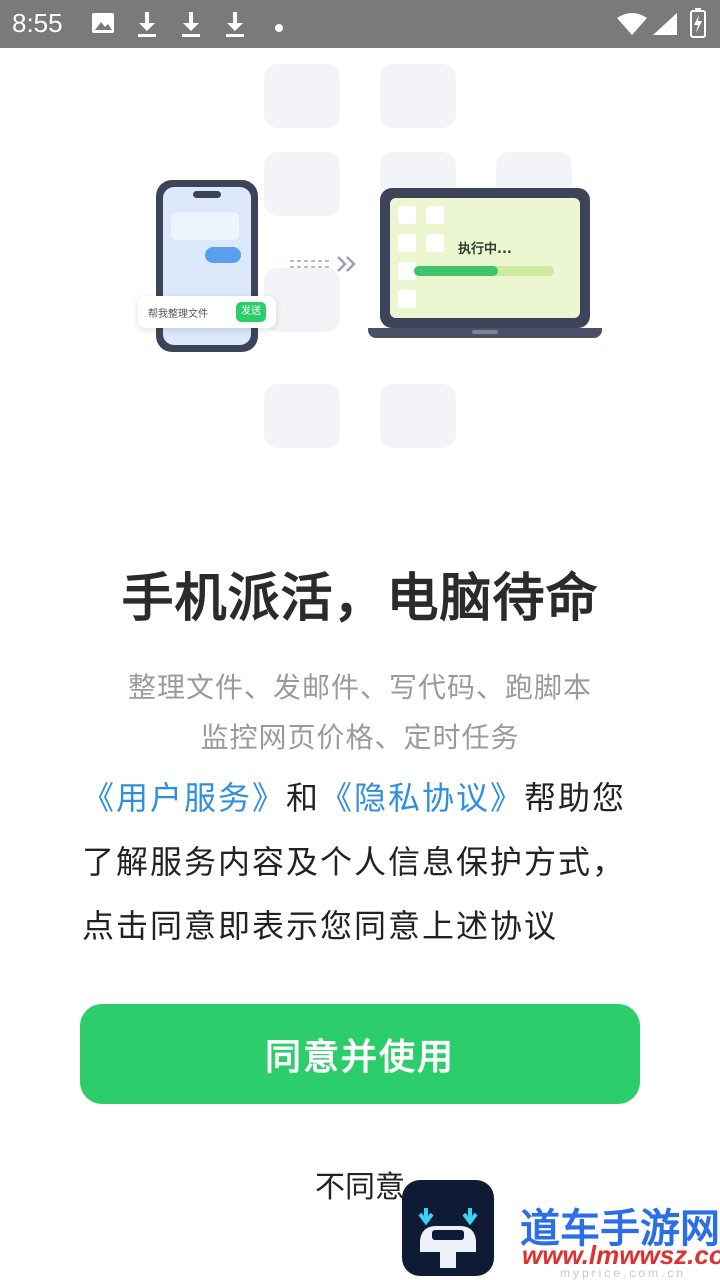 The height and width of the screenshot is (1280, 720). Describe the element at coordinates (184, 798) in the screenshot. I see `user-service-link: 《用户服务》` at that location.